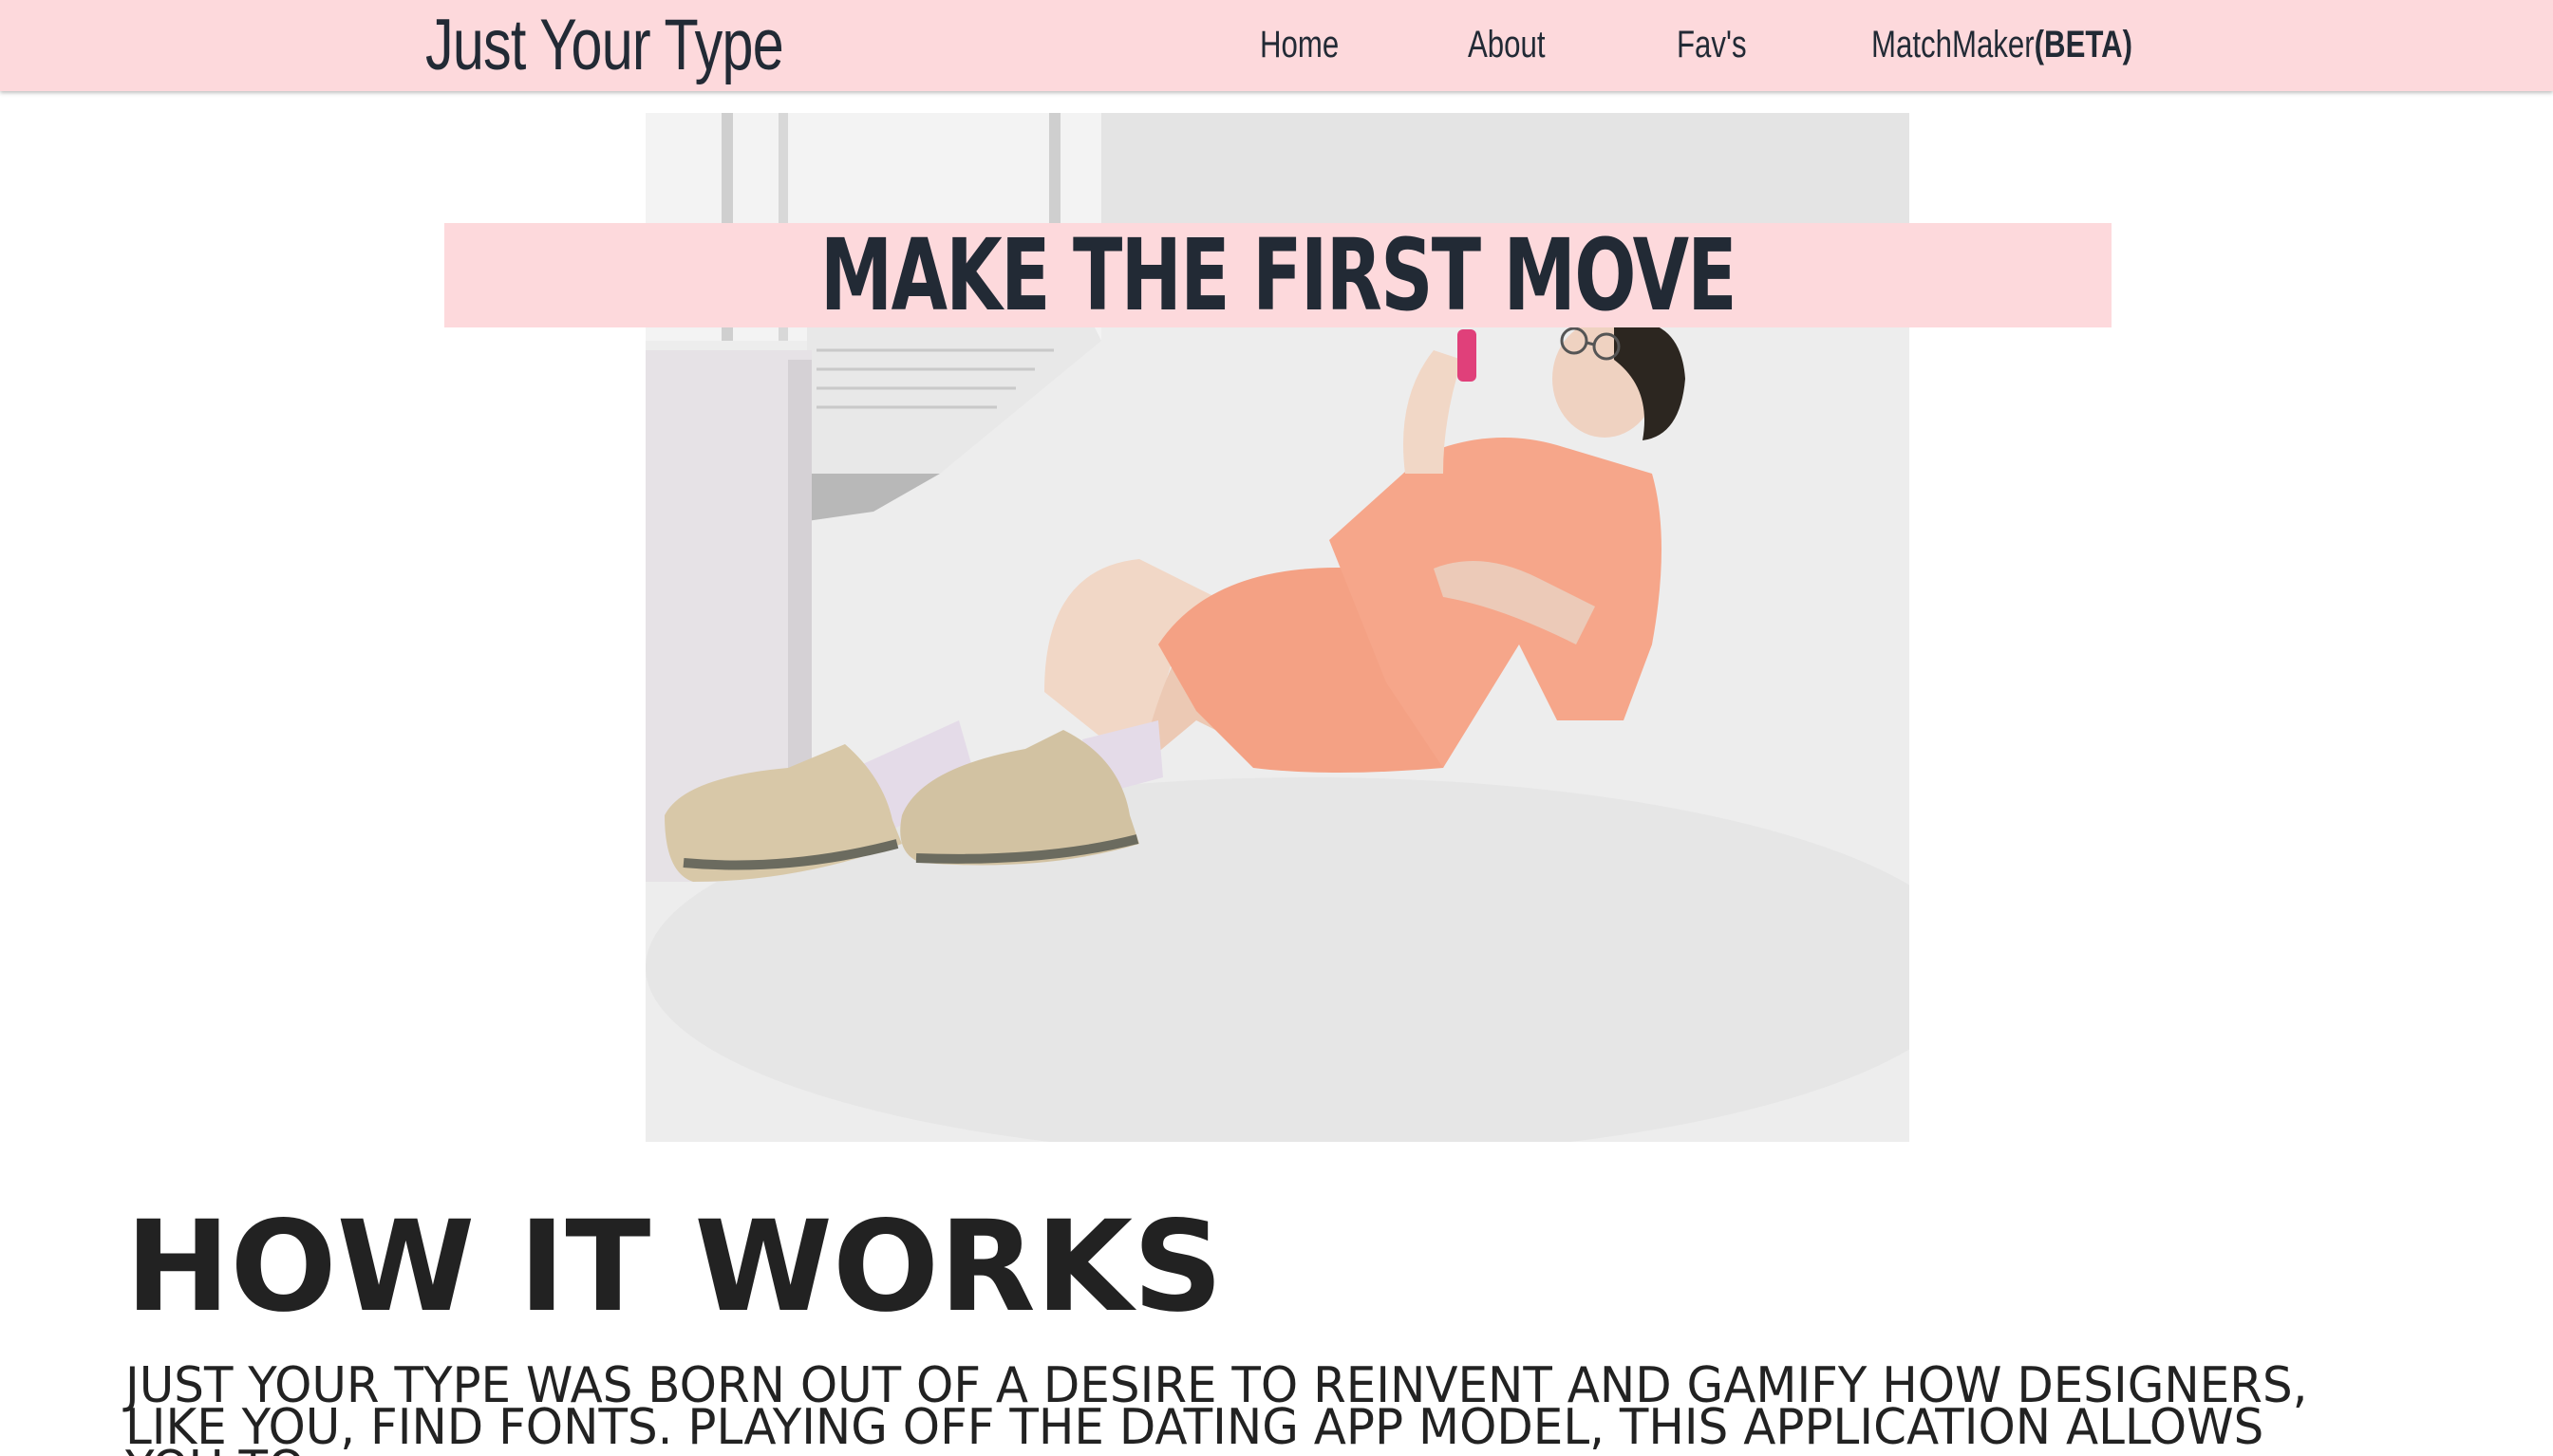 Image resolution: width=2553 pixels, height=1456 pixels. What do you see at coordinates (604, 45) in the screenshot?
I see `site-logo: Just Your Type` at bounding box center [604, 45].